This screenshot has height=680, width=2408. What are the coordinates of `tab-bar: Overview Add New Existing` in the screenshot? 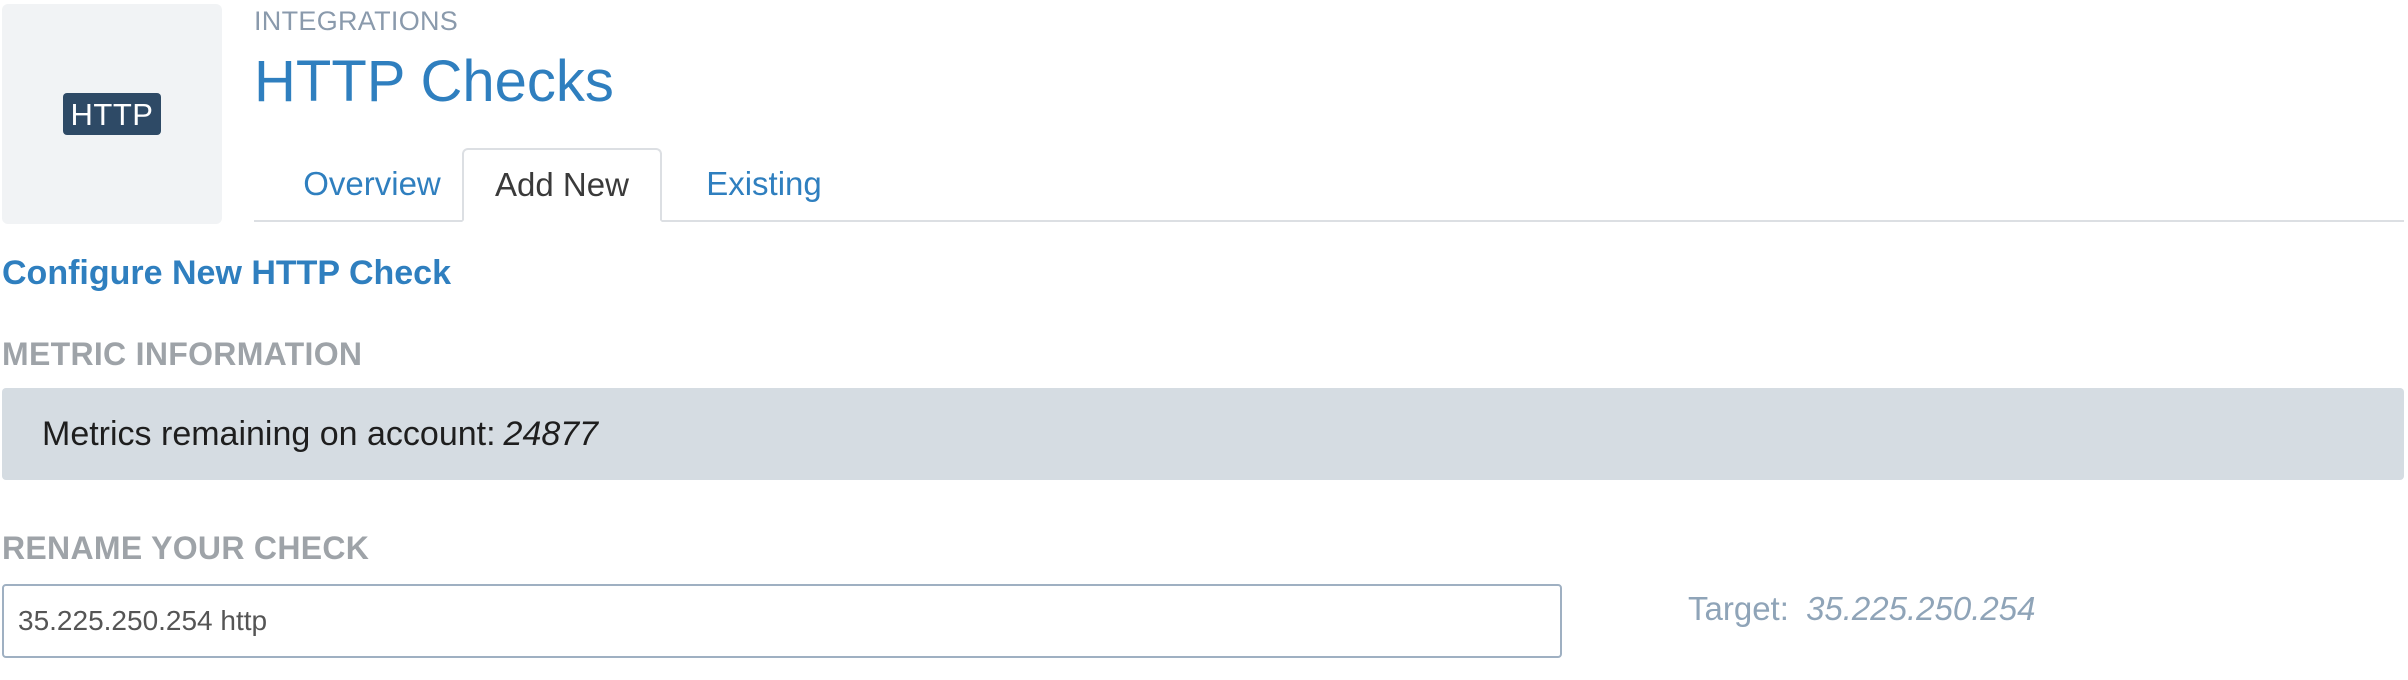 It's located at (1329, 185).